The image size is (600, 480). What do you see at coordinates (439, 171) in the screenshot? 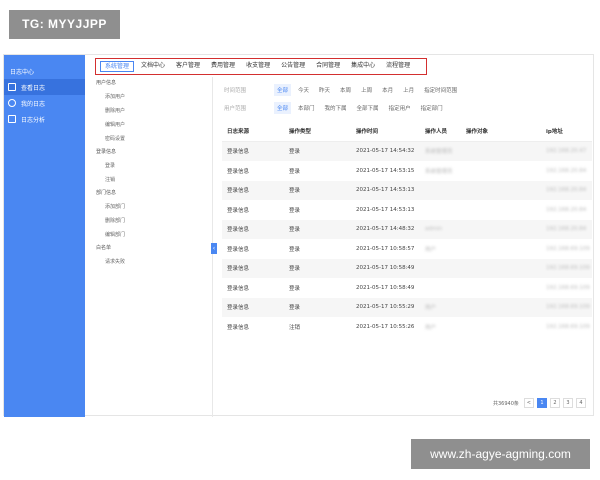
I see `table-cell: 系统管理员` at bounding box center [439, 171].